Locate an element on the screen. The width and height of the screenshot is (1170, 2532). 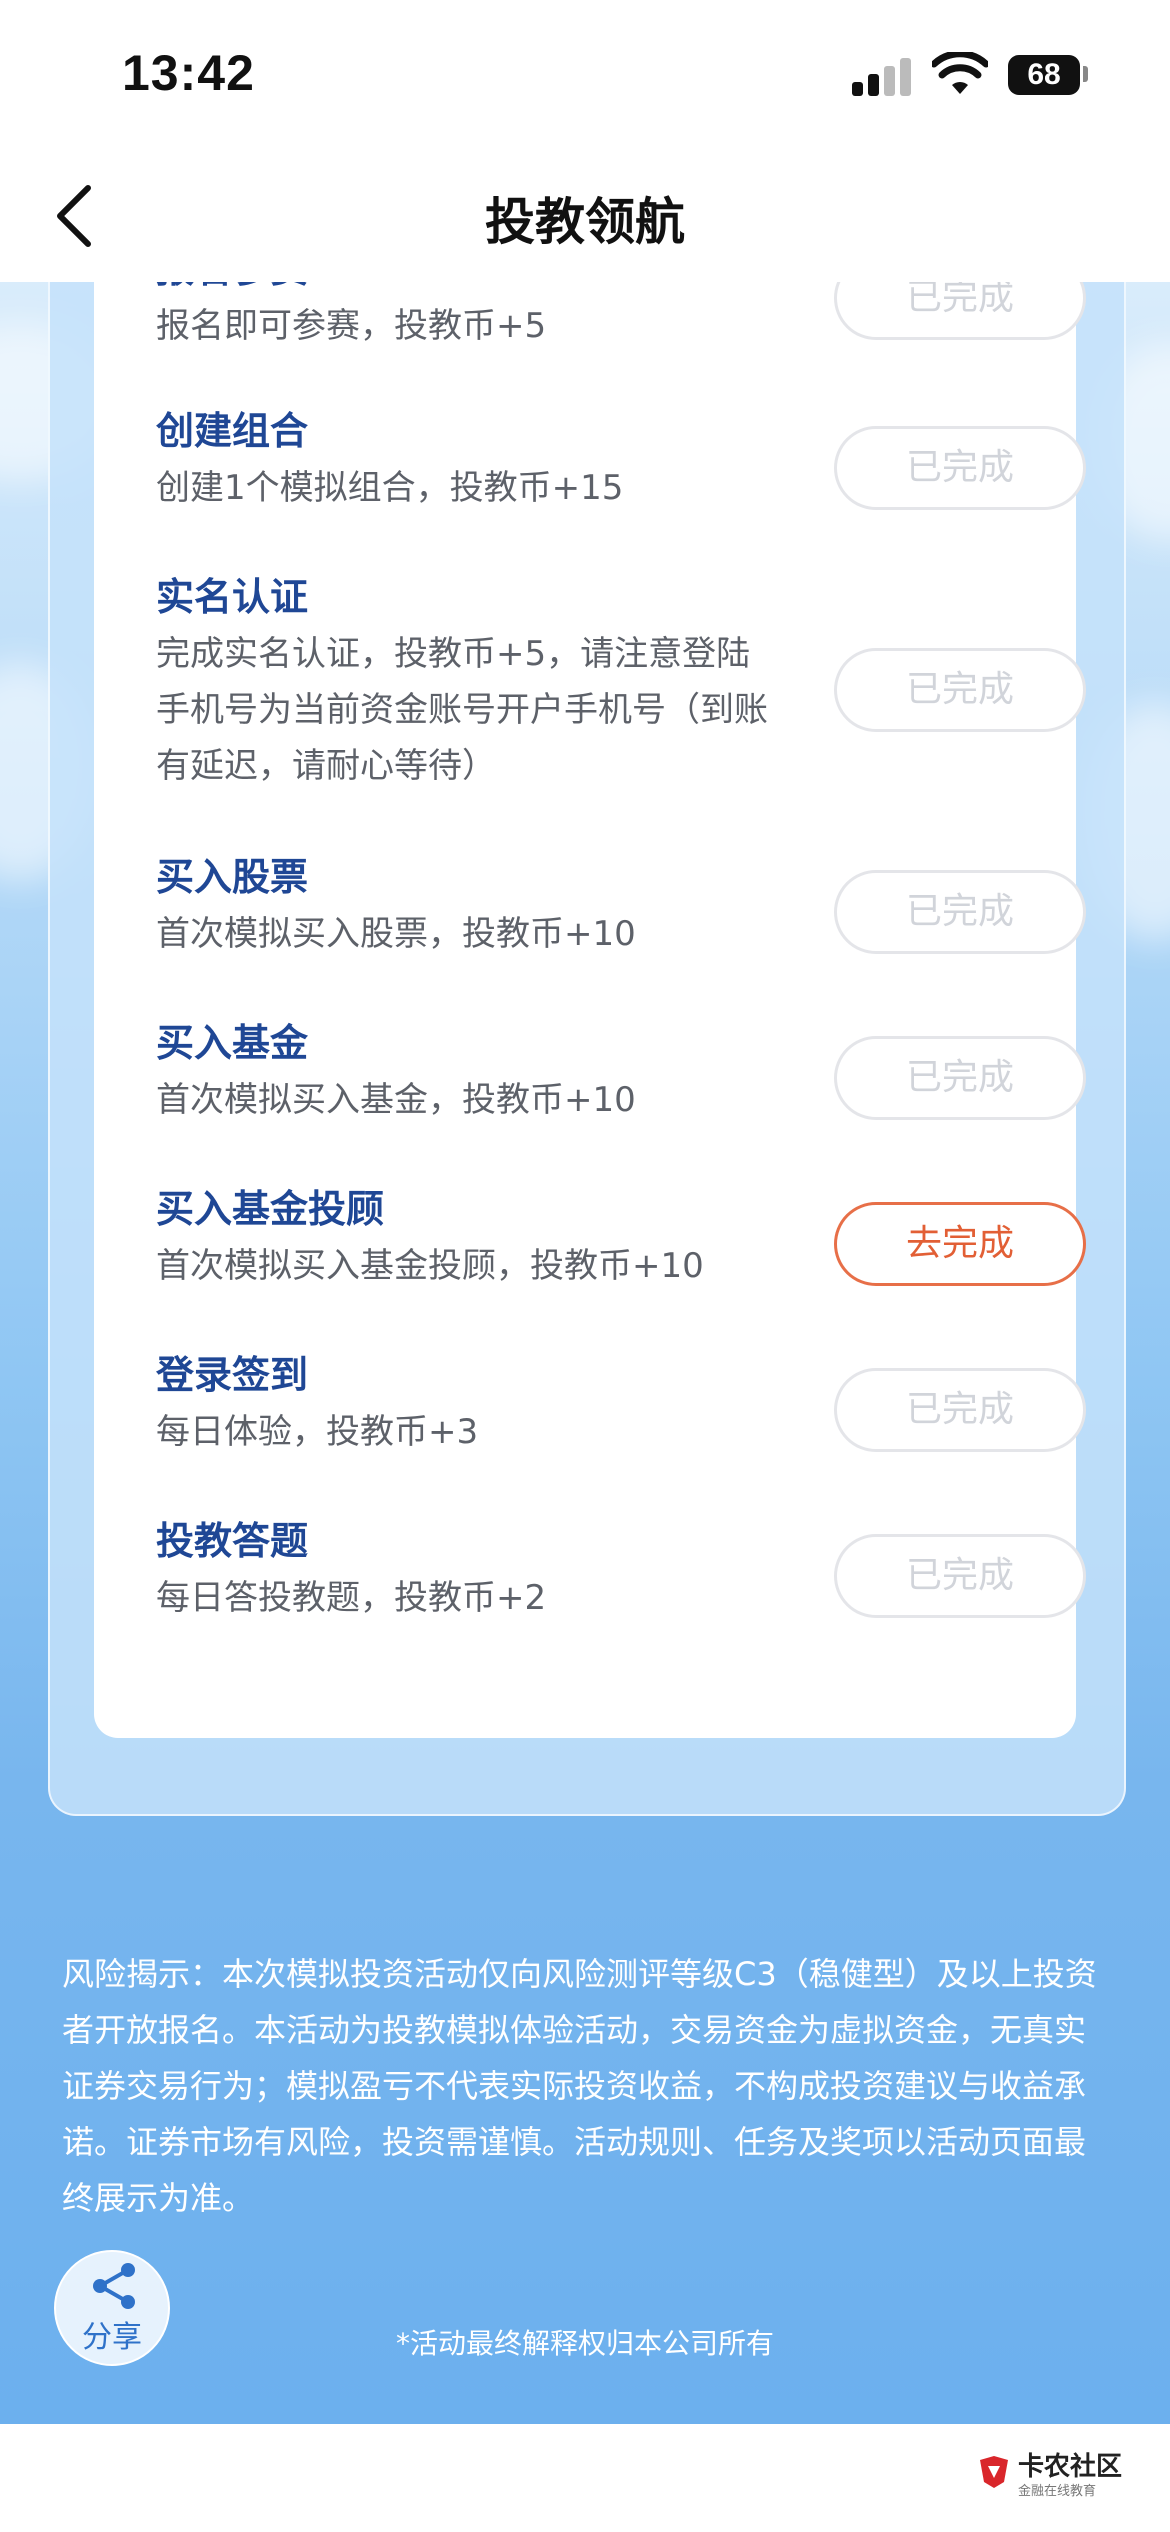
task-item: 创建组合 创建1个模拟组合，投教币+15 已完成 is located at coordinates (621, 461).